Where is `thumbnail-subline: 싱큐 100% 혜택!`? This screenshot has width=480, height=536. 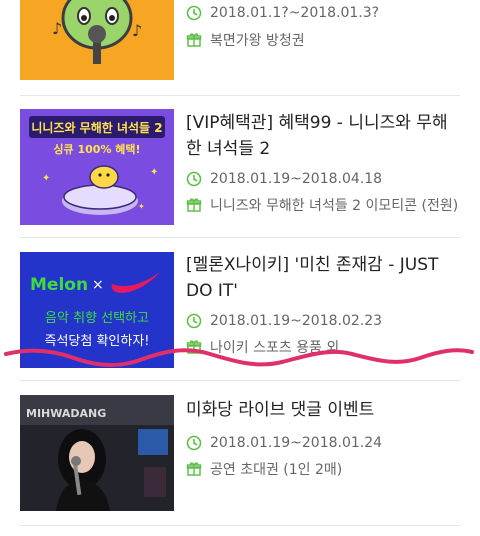 thumbnail-subline: 싱큐 100% 혜택! is located at coordinates (96, 149).